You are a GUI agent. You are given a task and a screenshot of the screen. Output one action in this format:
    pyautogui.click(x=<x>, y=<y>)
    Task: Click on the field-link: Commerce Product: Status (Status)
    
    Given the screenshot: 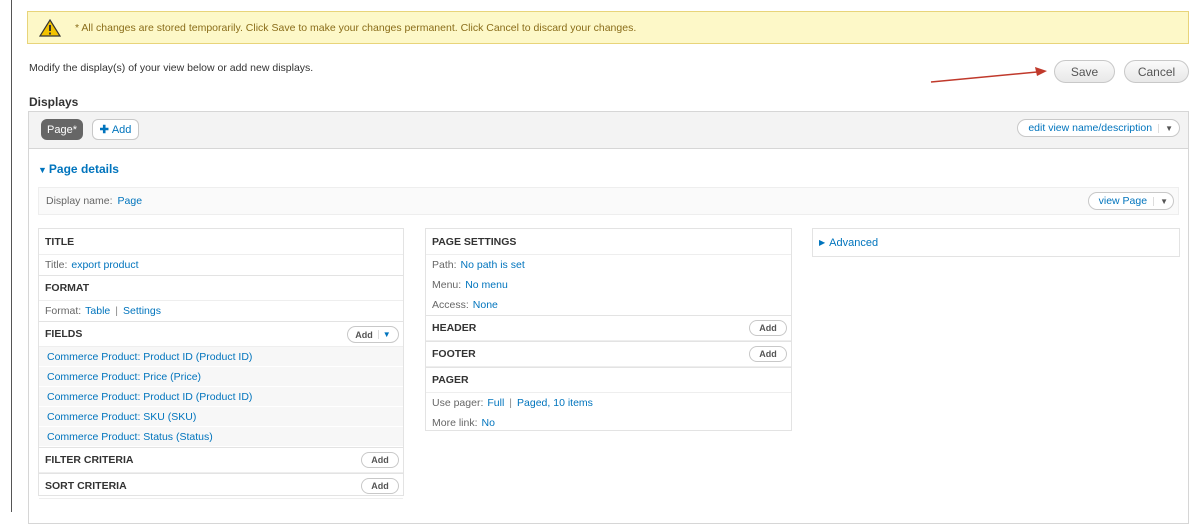 What is the action you would take?
    pyautogui.click(x=130, y=437)
    